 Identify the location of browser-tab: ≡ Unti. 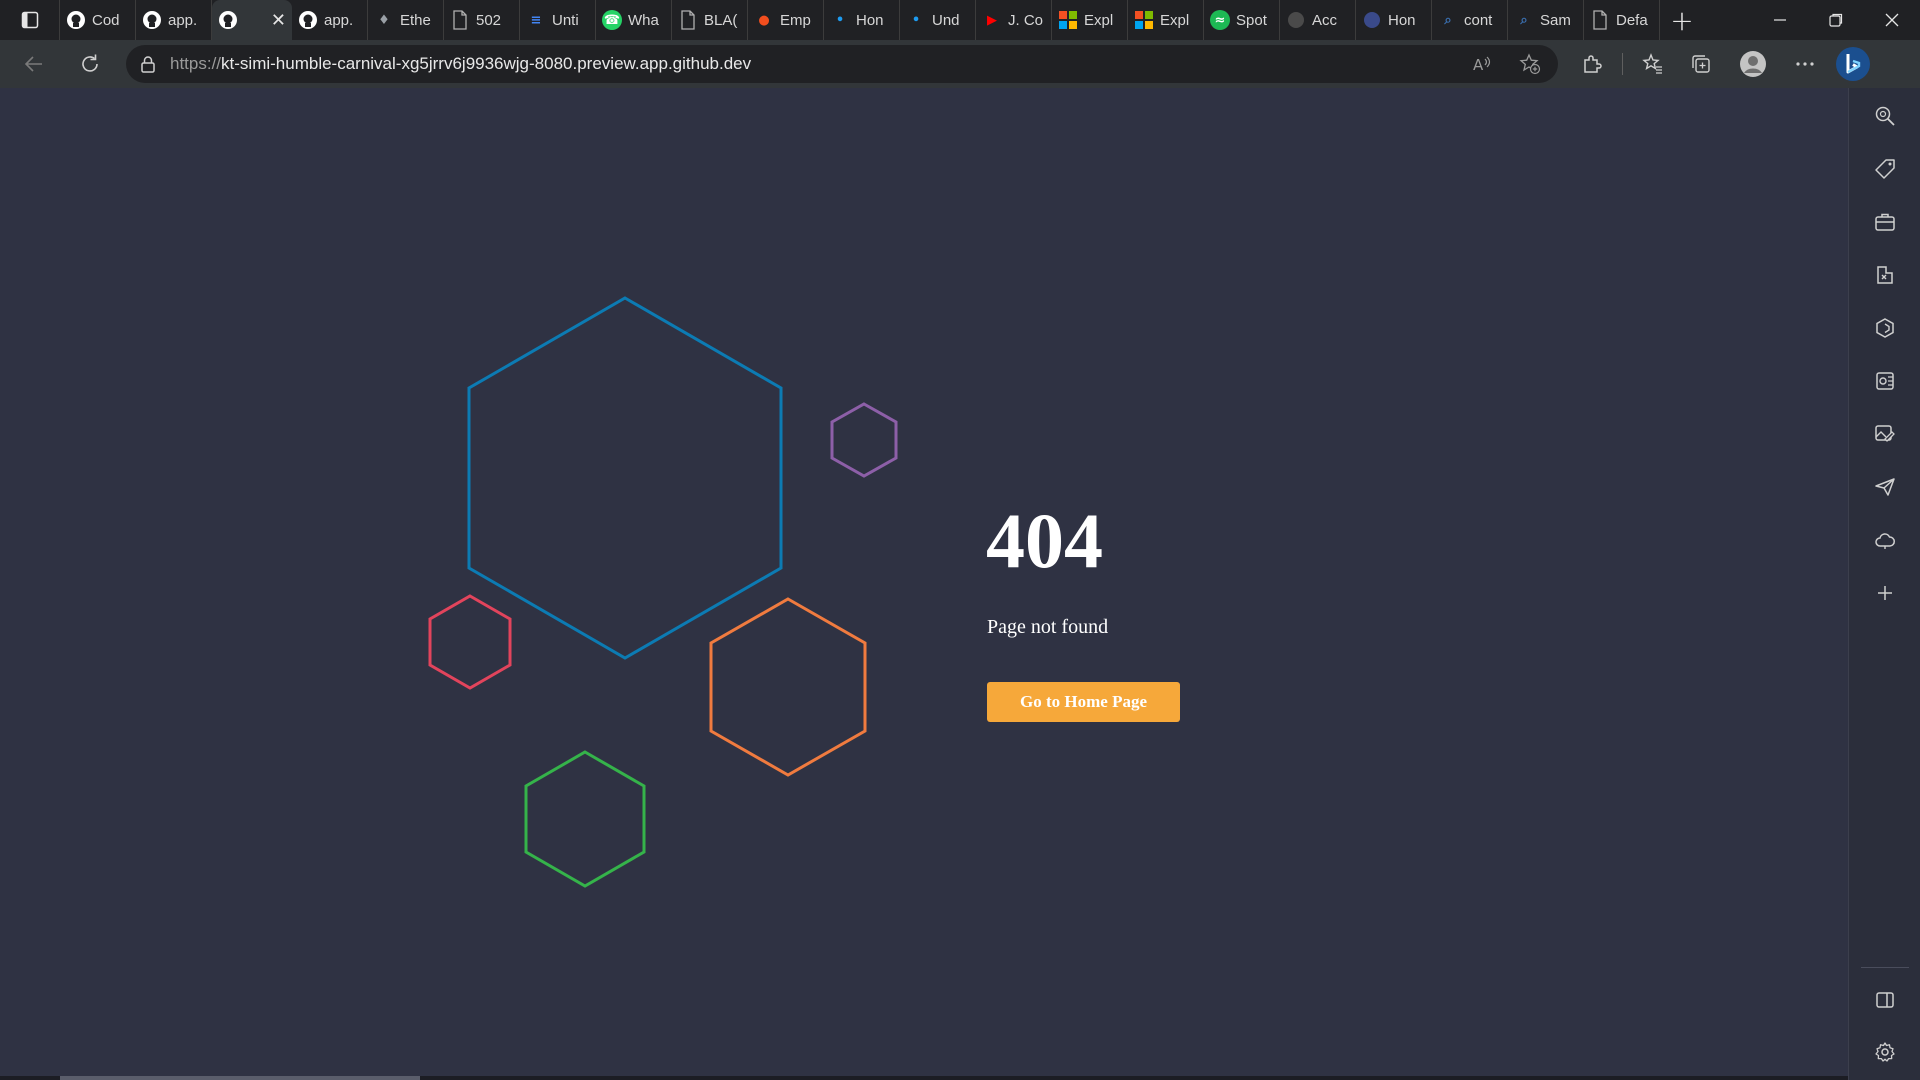
(558, 20).